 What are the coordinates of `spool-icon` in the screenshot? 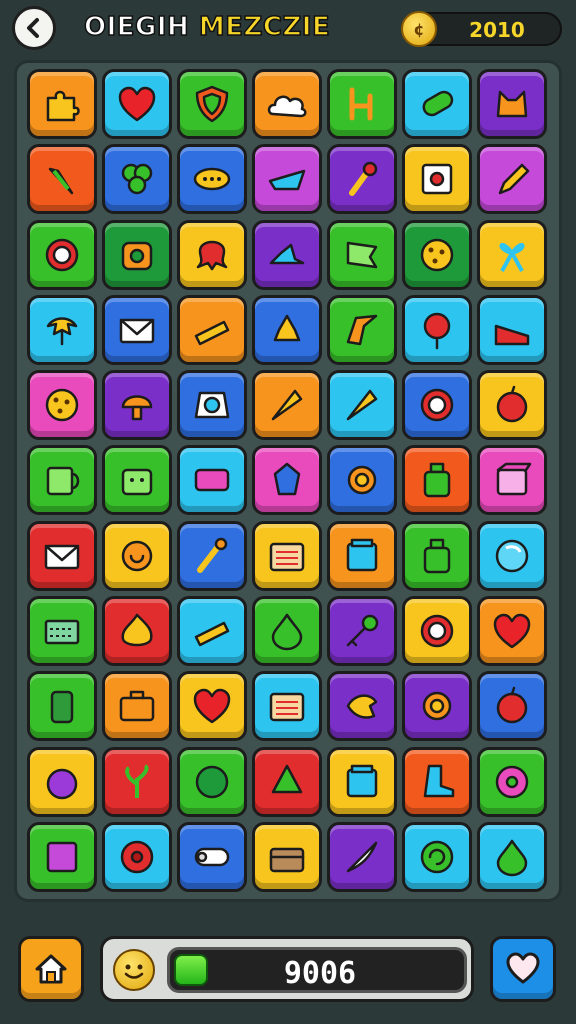 It's located at (137, 255).